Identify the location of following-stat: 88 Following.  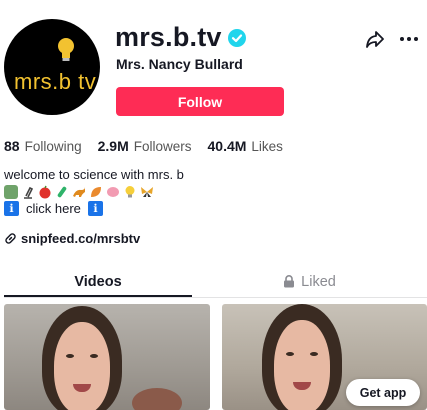
(43, 146).